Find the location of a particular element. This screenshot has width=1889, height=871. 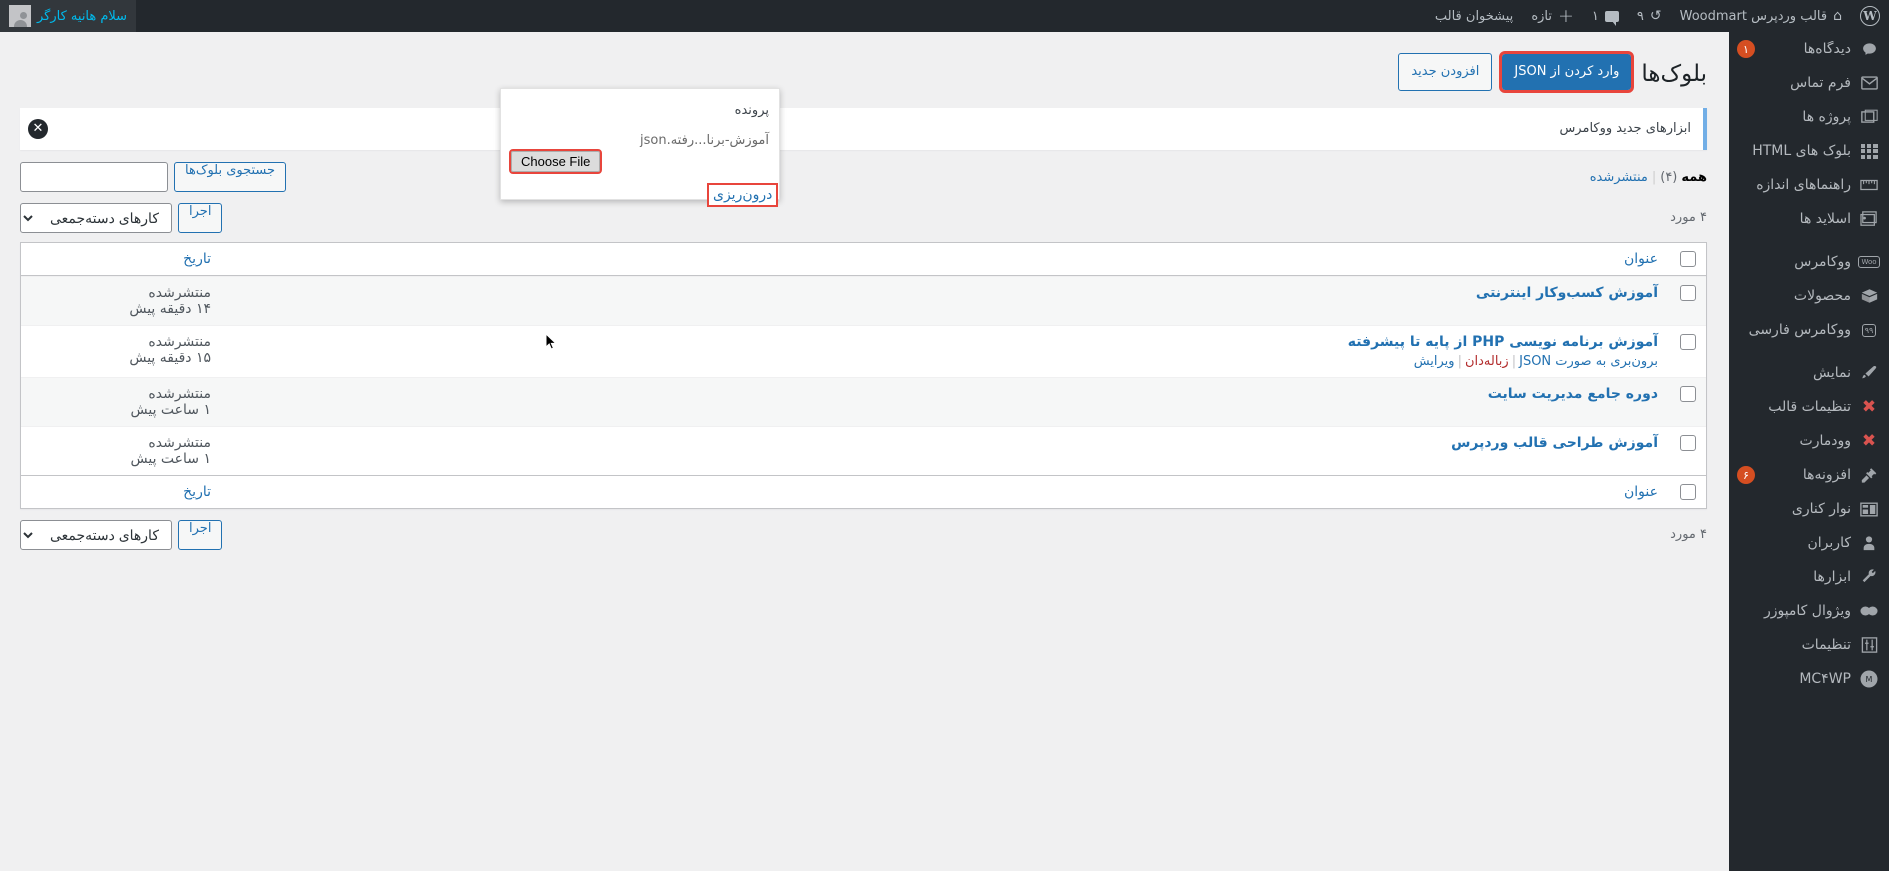

avatar is located at coordinates (20, 16).